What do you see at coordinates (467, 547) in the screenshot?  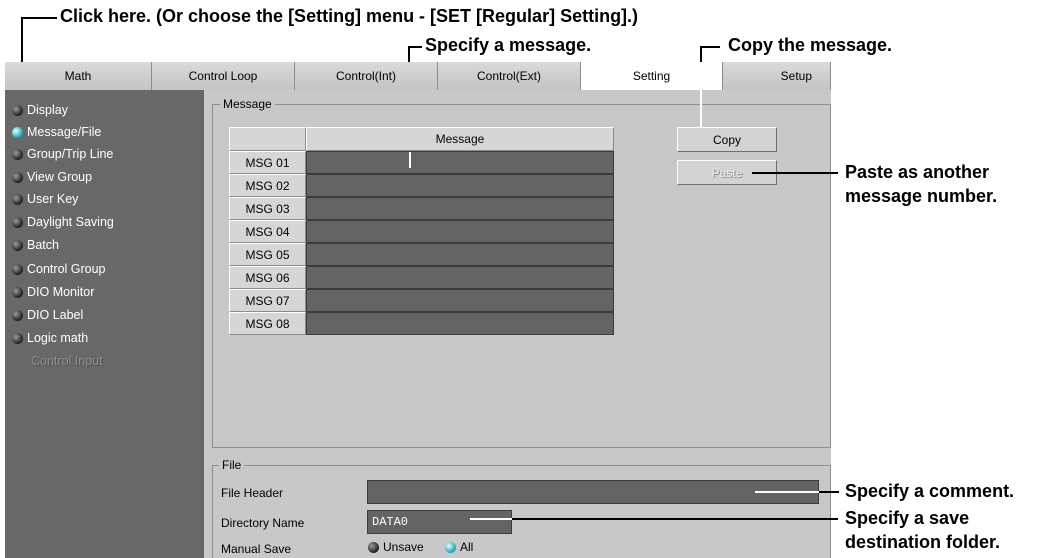 I see `all-option-label: All` at bounding box center [467, 547].